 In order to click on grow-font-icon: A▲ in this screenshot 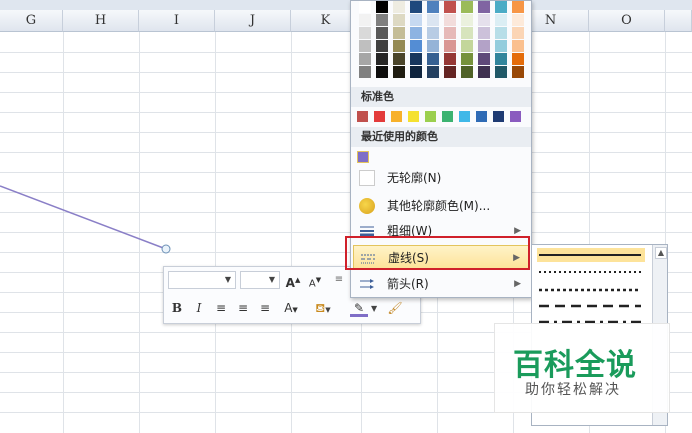, I will do `click(293, 280)`.